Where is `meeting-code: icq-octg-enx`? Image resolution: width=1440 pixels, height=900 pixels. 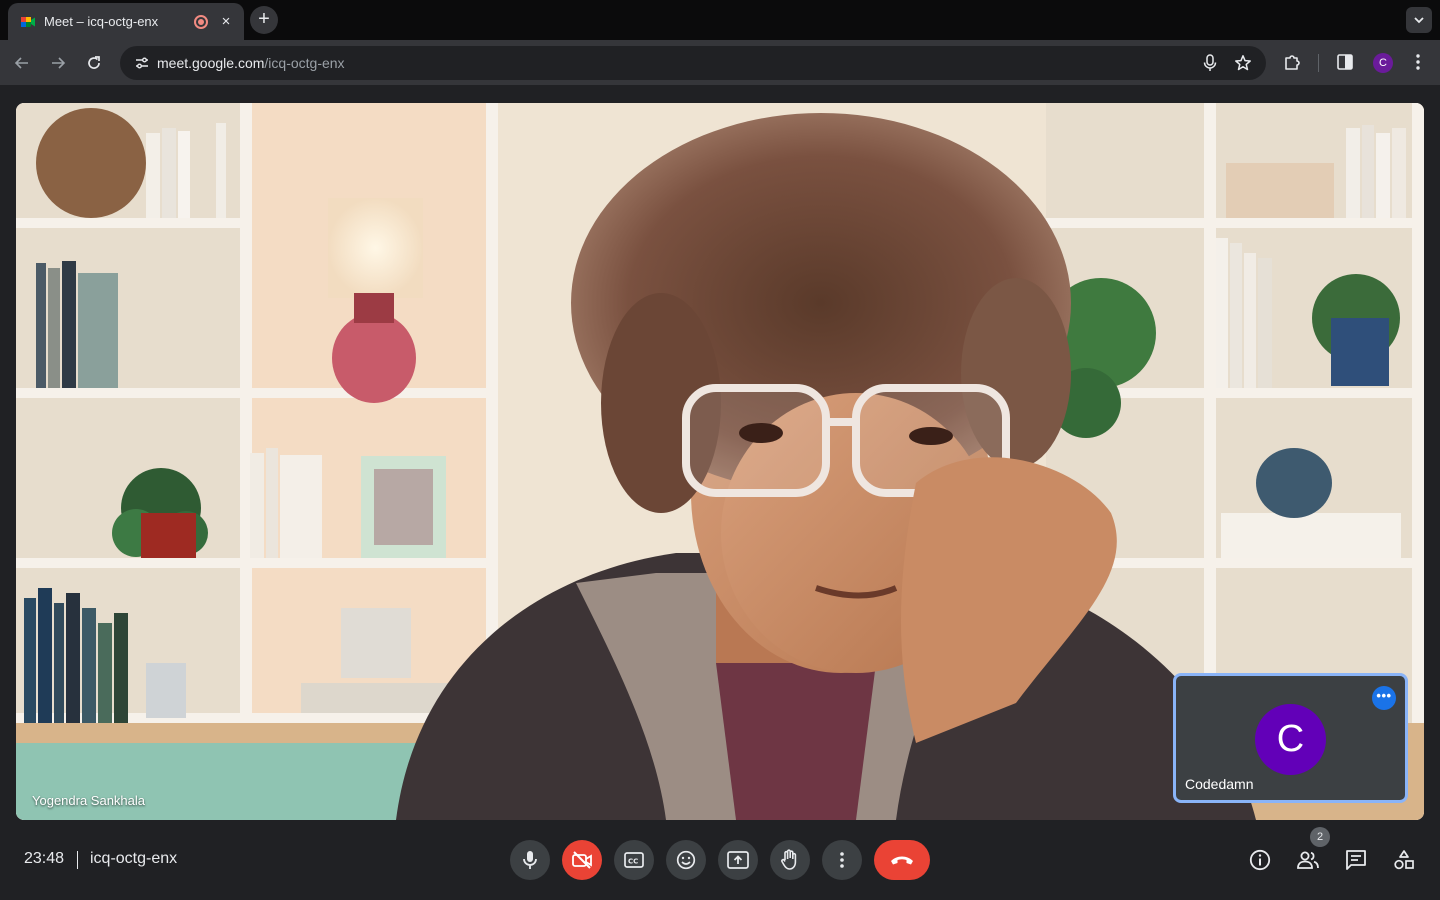
meeting-code: icq-octg-enx is located at coordinates (134, 858).